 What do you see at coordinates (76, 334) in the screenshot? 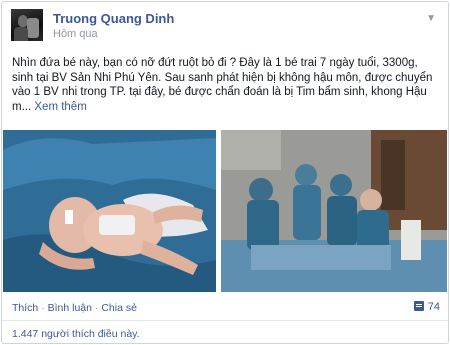
I see `likes-summary: 1.447 người thích điều này.` at bounding box center [76, 334].